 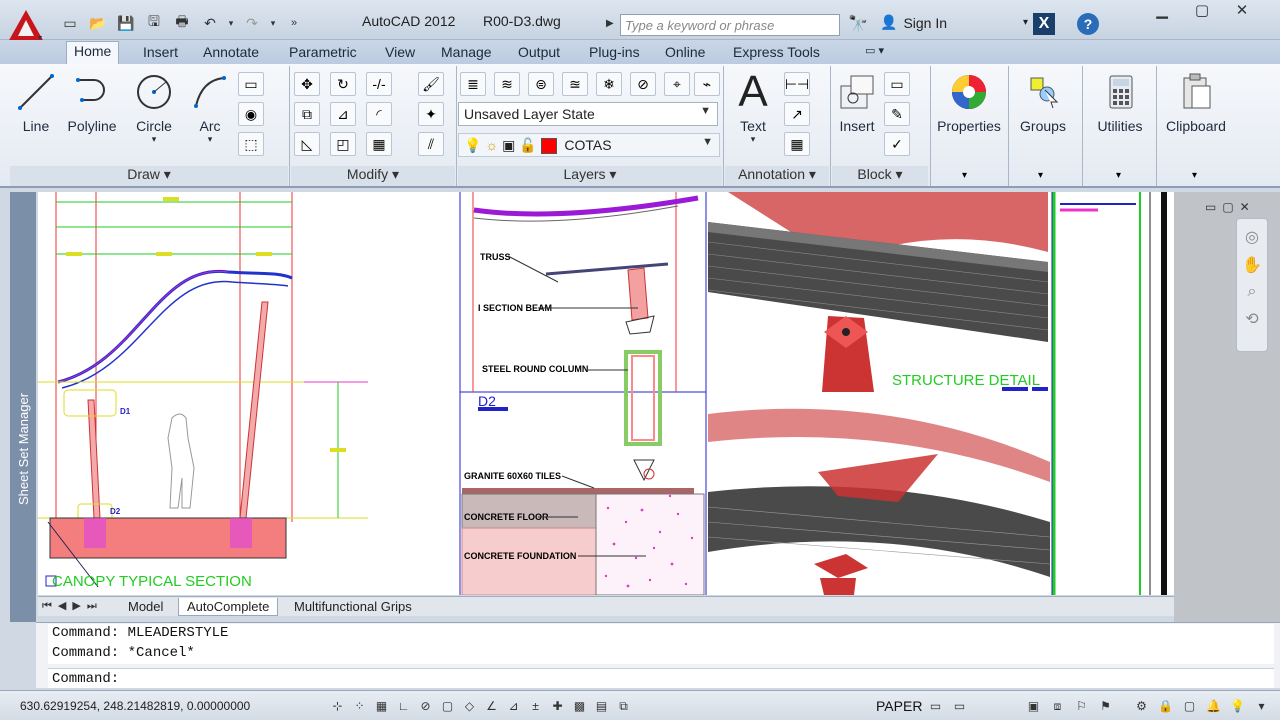 What do you see at coordinates (1252, 265) in the screenshot?
I see `pan-hand-icon: ✋` at bounding box center [1252, 265].